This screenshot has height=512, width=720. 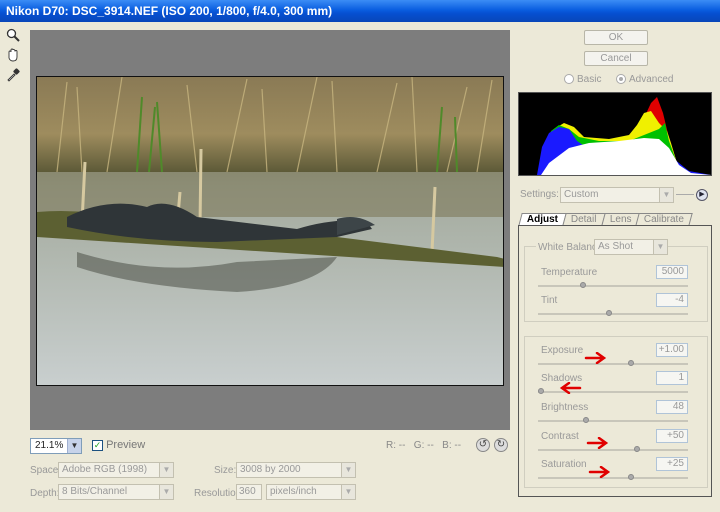 I want to click on space-label: Space:, so click(x=46, y=470).